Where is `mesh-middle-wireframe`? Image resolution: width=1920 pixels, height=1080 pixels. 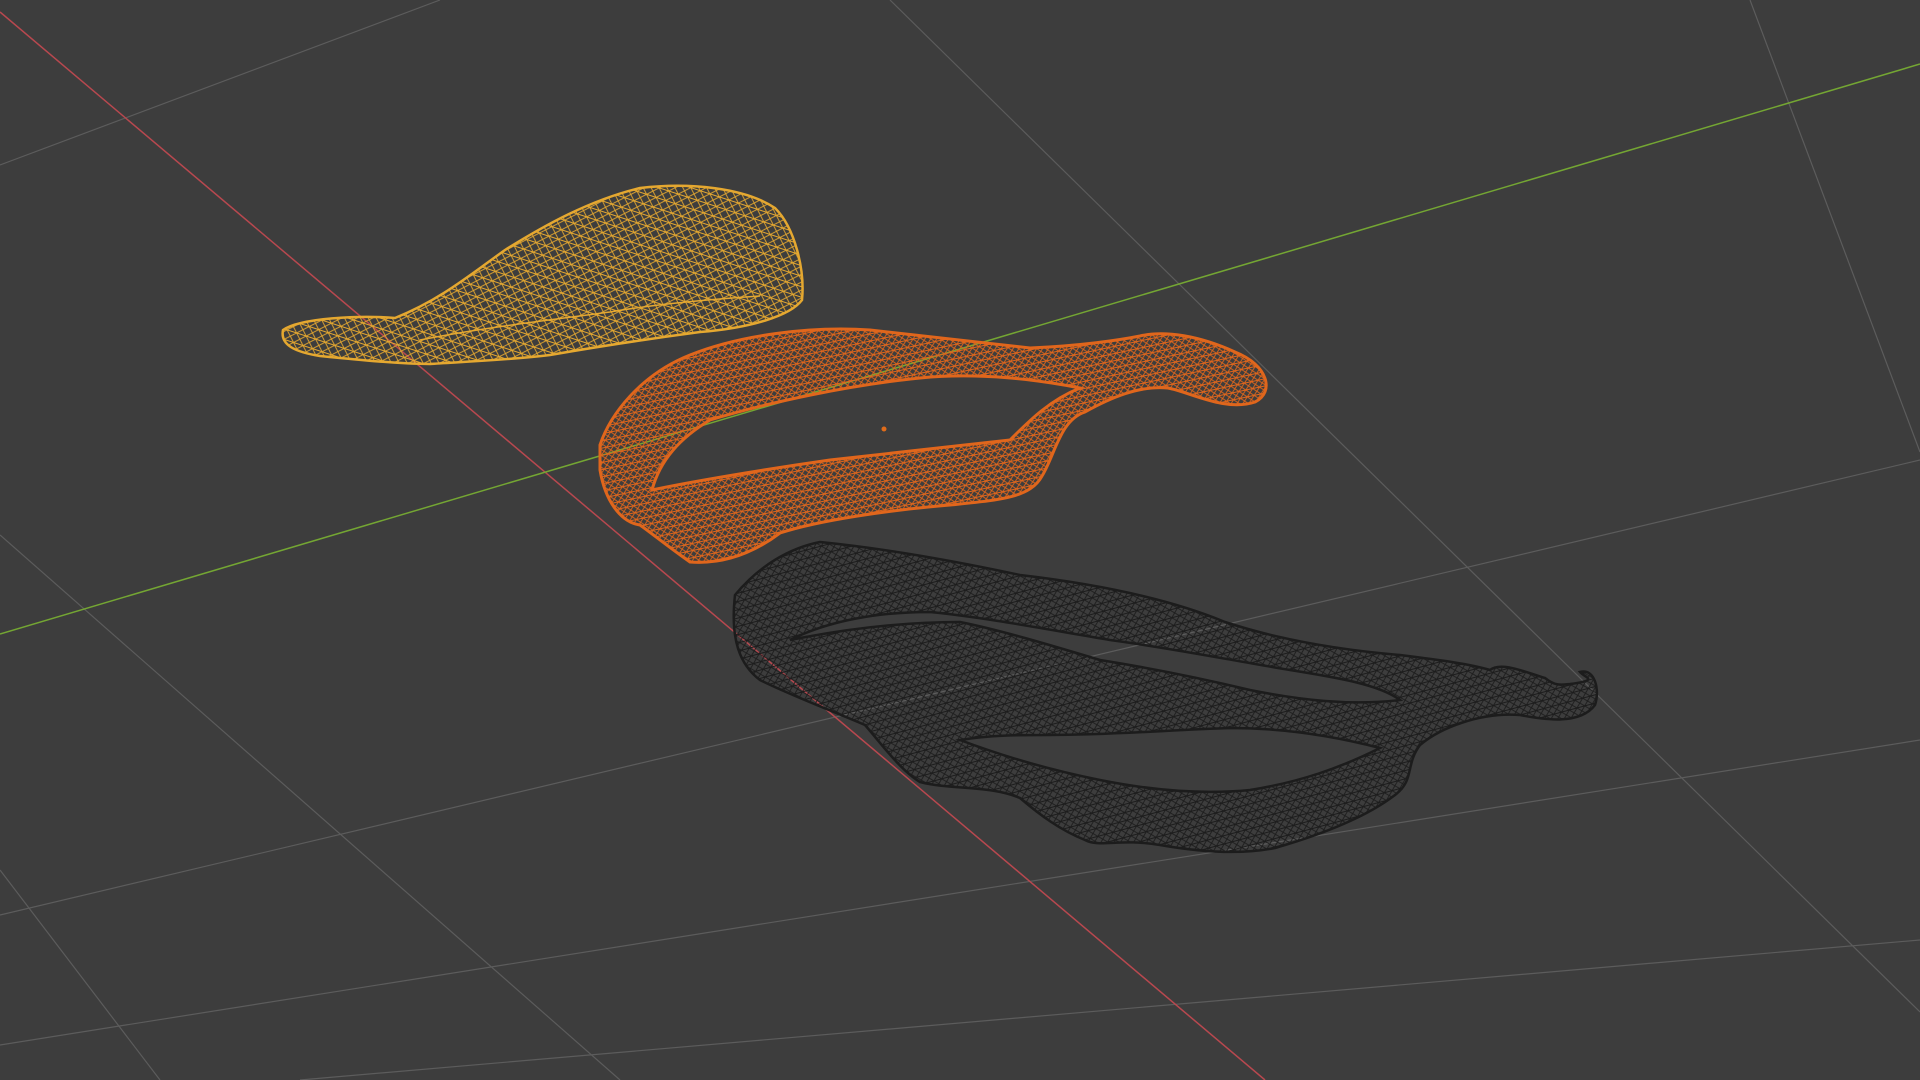
mesh-middle-wireframe is located at coordinates (933, 445).